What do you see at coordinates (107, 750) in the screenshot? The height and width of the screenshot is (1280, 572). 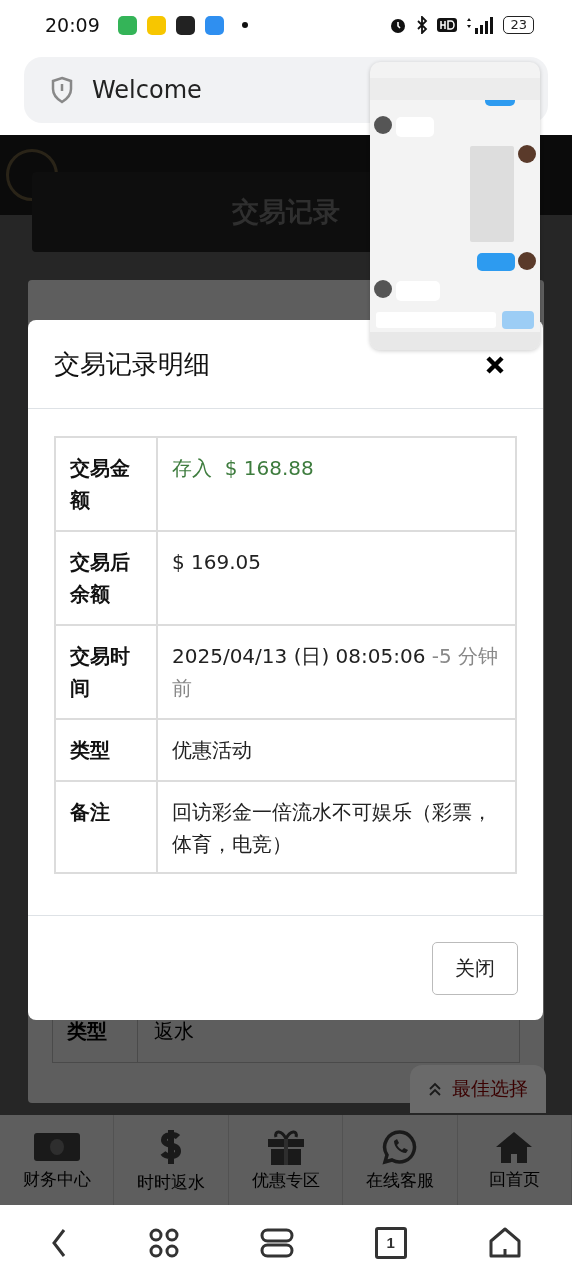 I see `table-cell: 类型` at bounding box center [107, 750].